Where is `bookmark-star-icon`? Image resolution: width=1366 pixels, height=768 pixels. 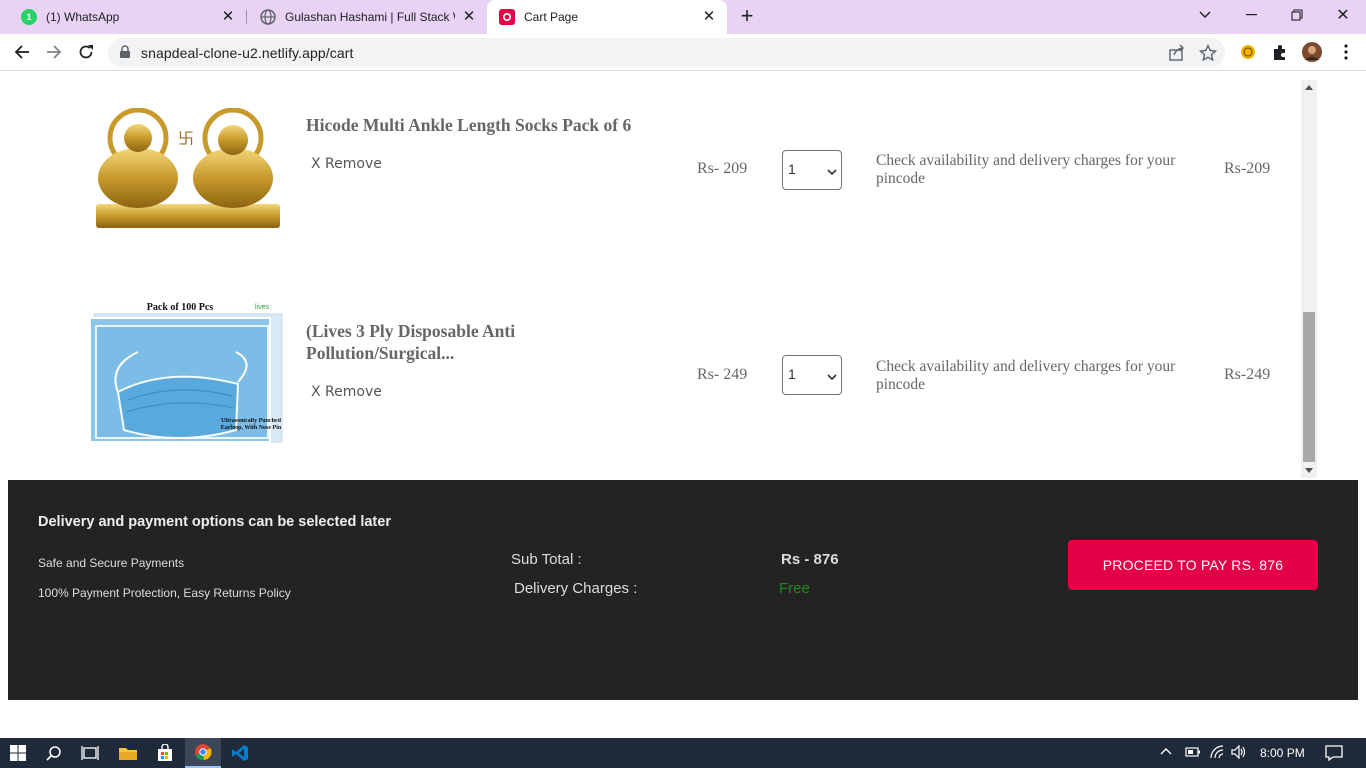 bookmark-star-icon is located at coordinates (1208, 52).